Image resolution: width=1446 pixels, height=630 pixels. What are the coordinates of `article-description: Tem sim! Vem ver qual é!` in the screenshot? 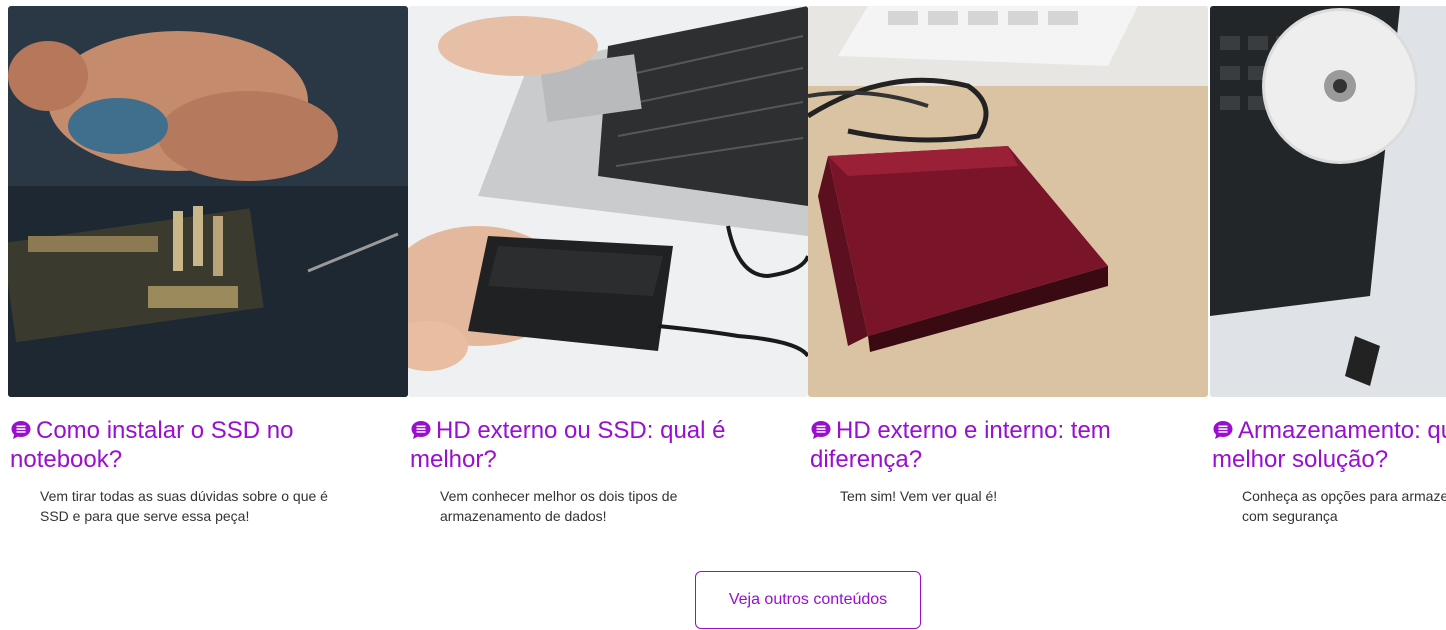 It's located at (919, 496).